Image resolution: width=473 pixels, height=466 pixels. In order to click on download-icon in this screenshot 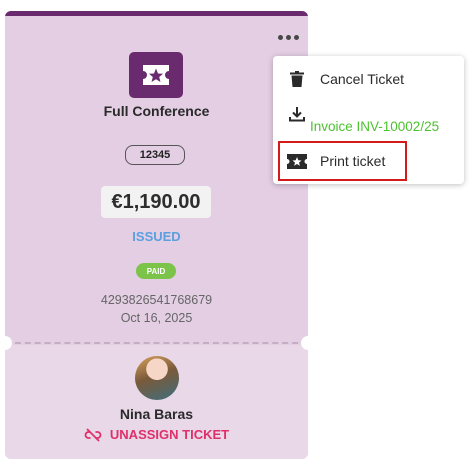, I will do `click(297, 114)`.